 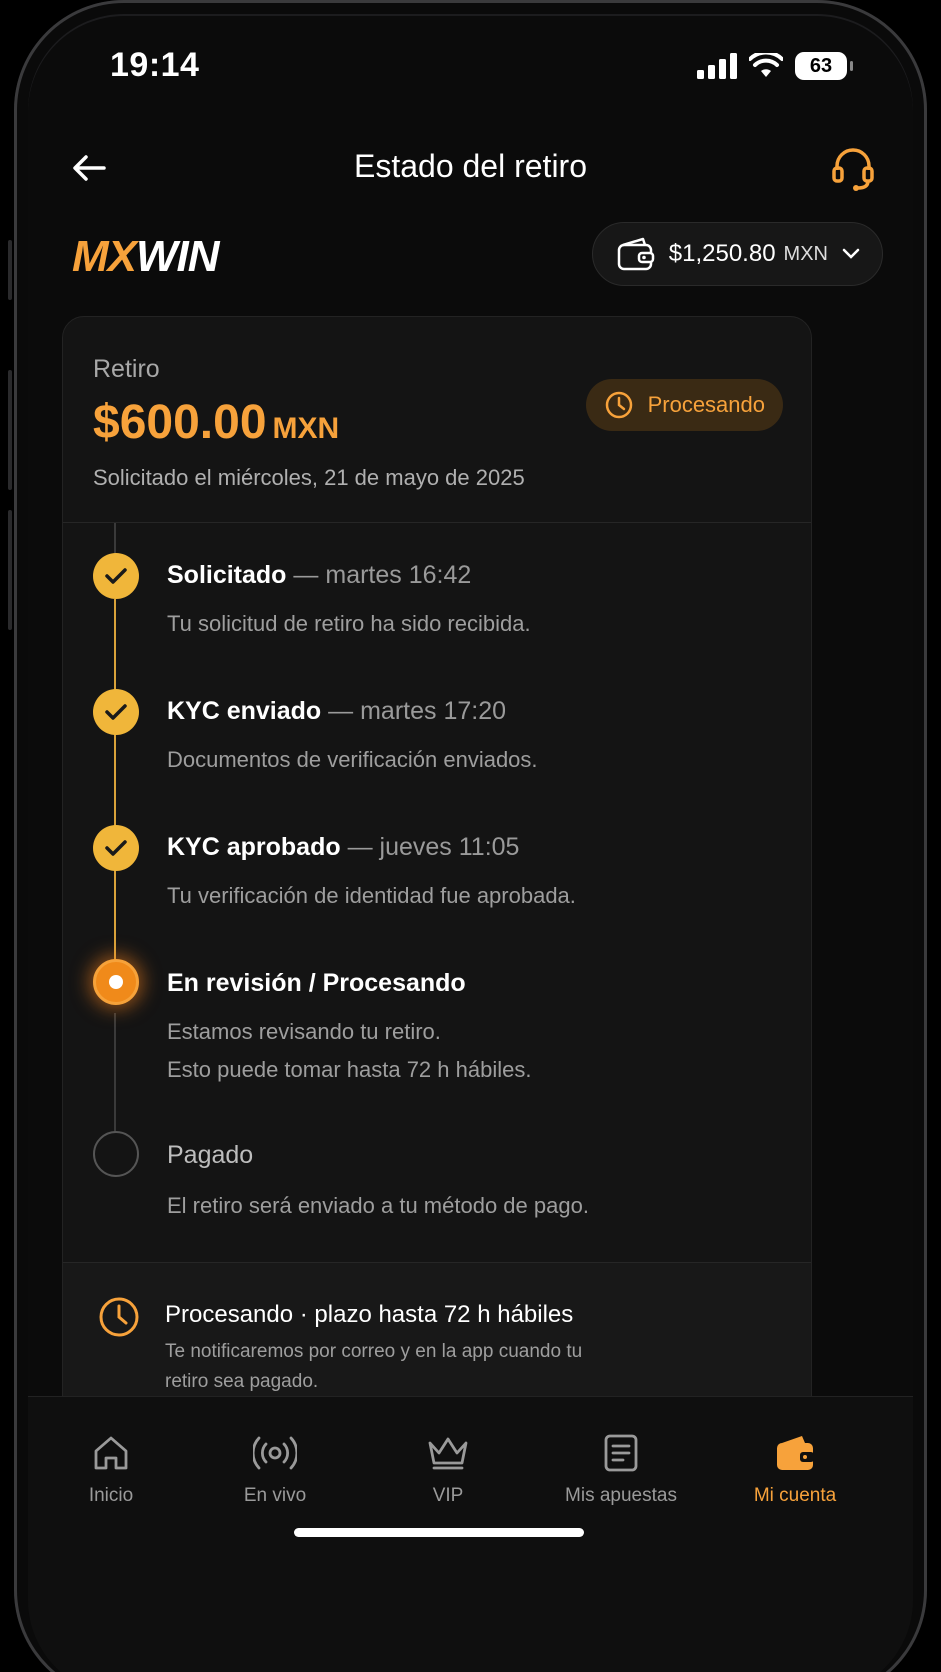 What do you see at coordinates (766, 65) in the screenshot?
I see `wifi-icon` at bounding box center [766, 65].